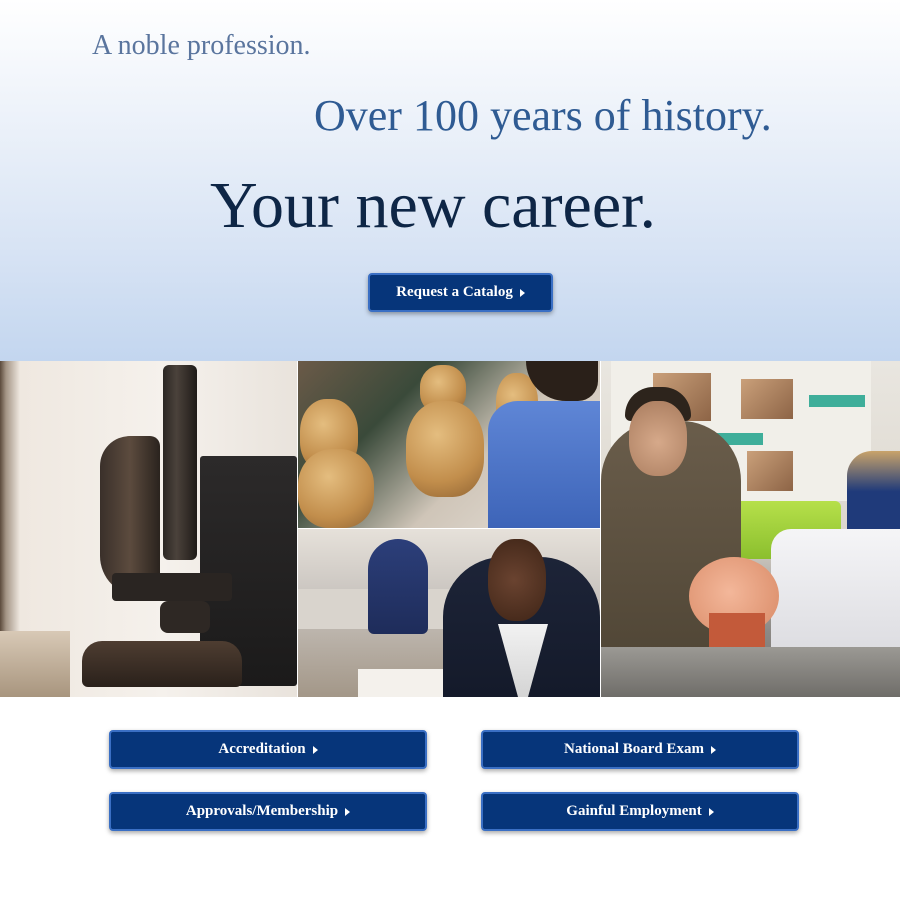 The width and height of the screenshot is (900, 900). What do you see at coordinates (543, 115) in the screenshot?
I see `tagline-history: Over 100 years of history.` at bounding box center [543, 115].